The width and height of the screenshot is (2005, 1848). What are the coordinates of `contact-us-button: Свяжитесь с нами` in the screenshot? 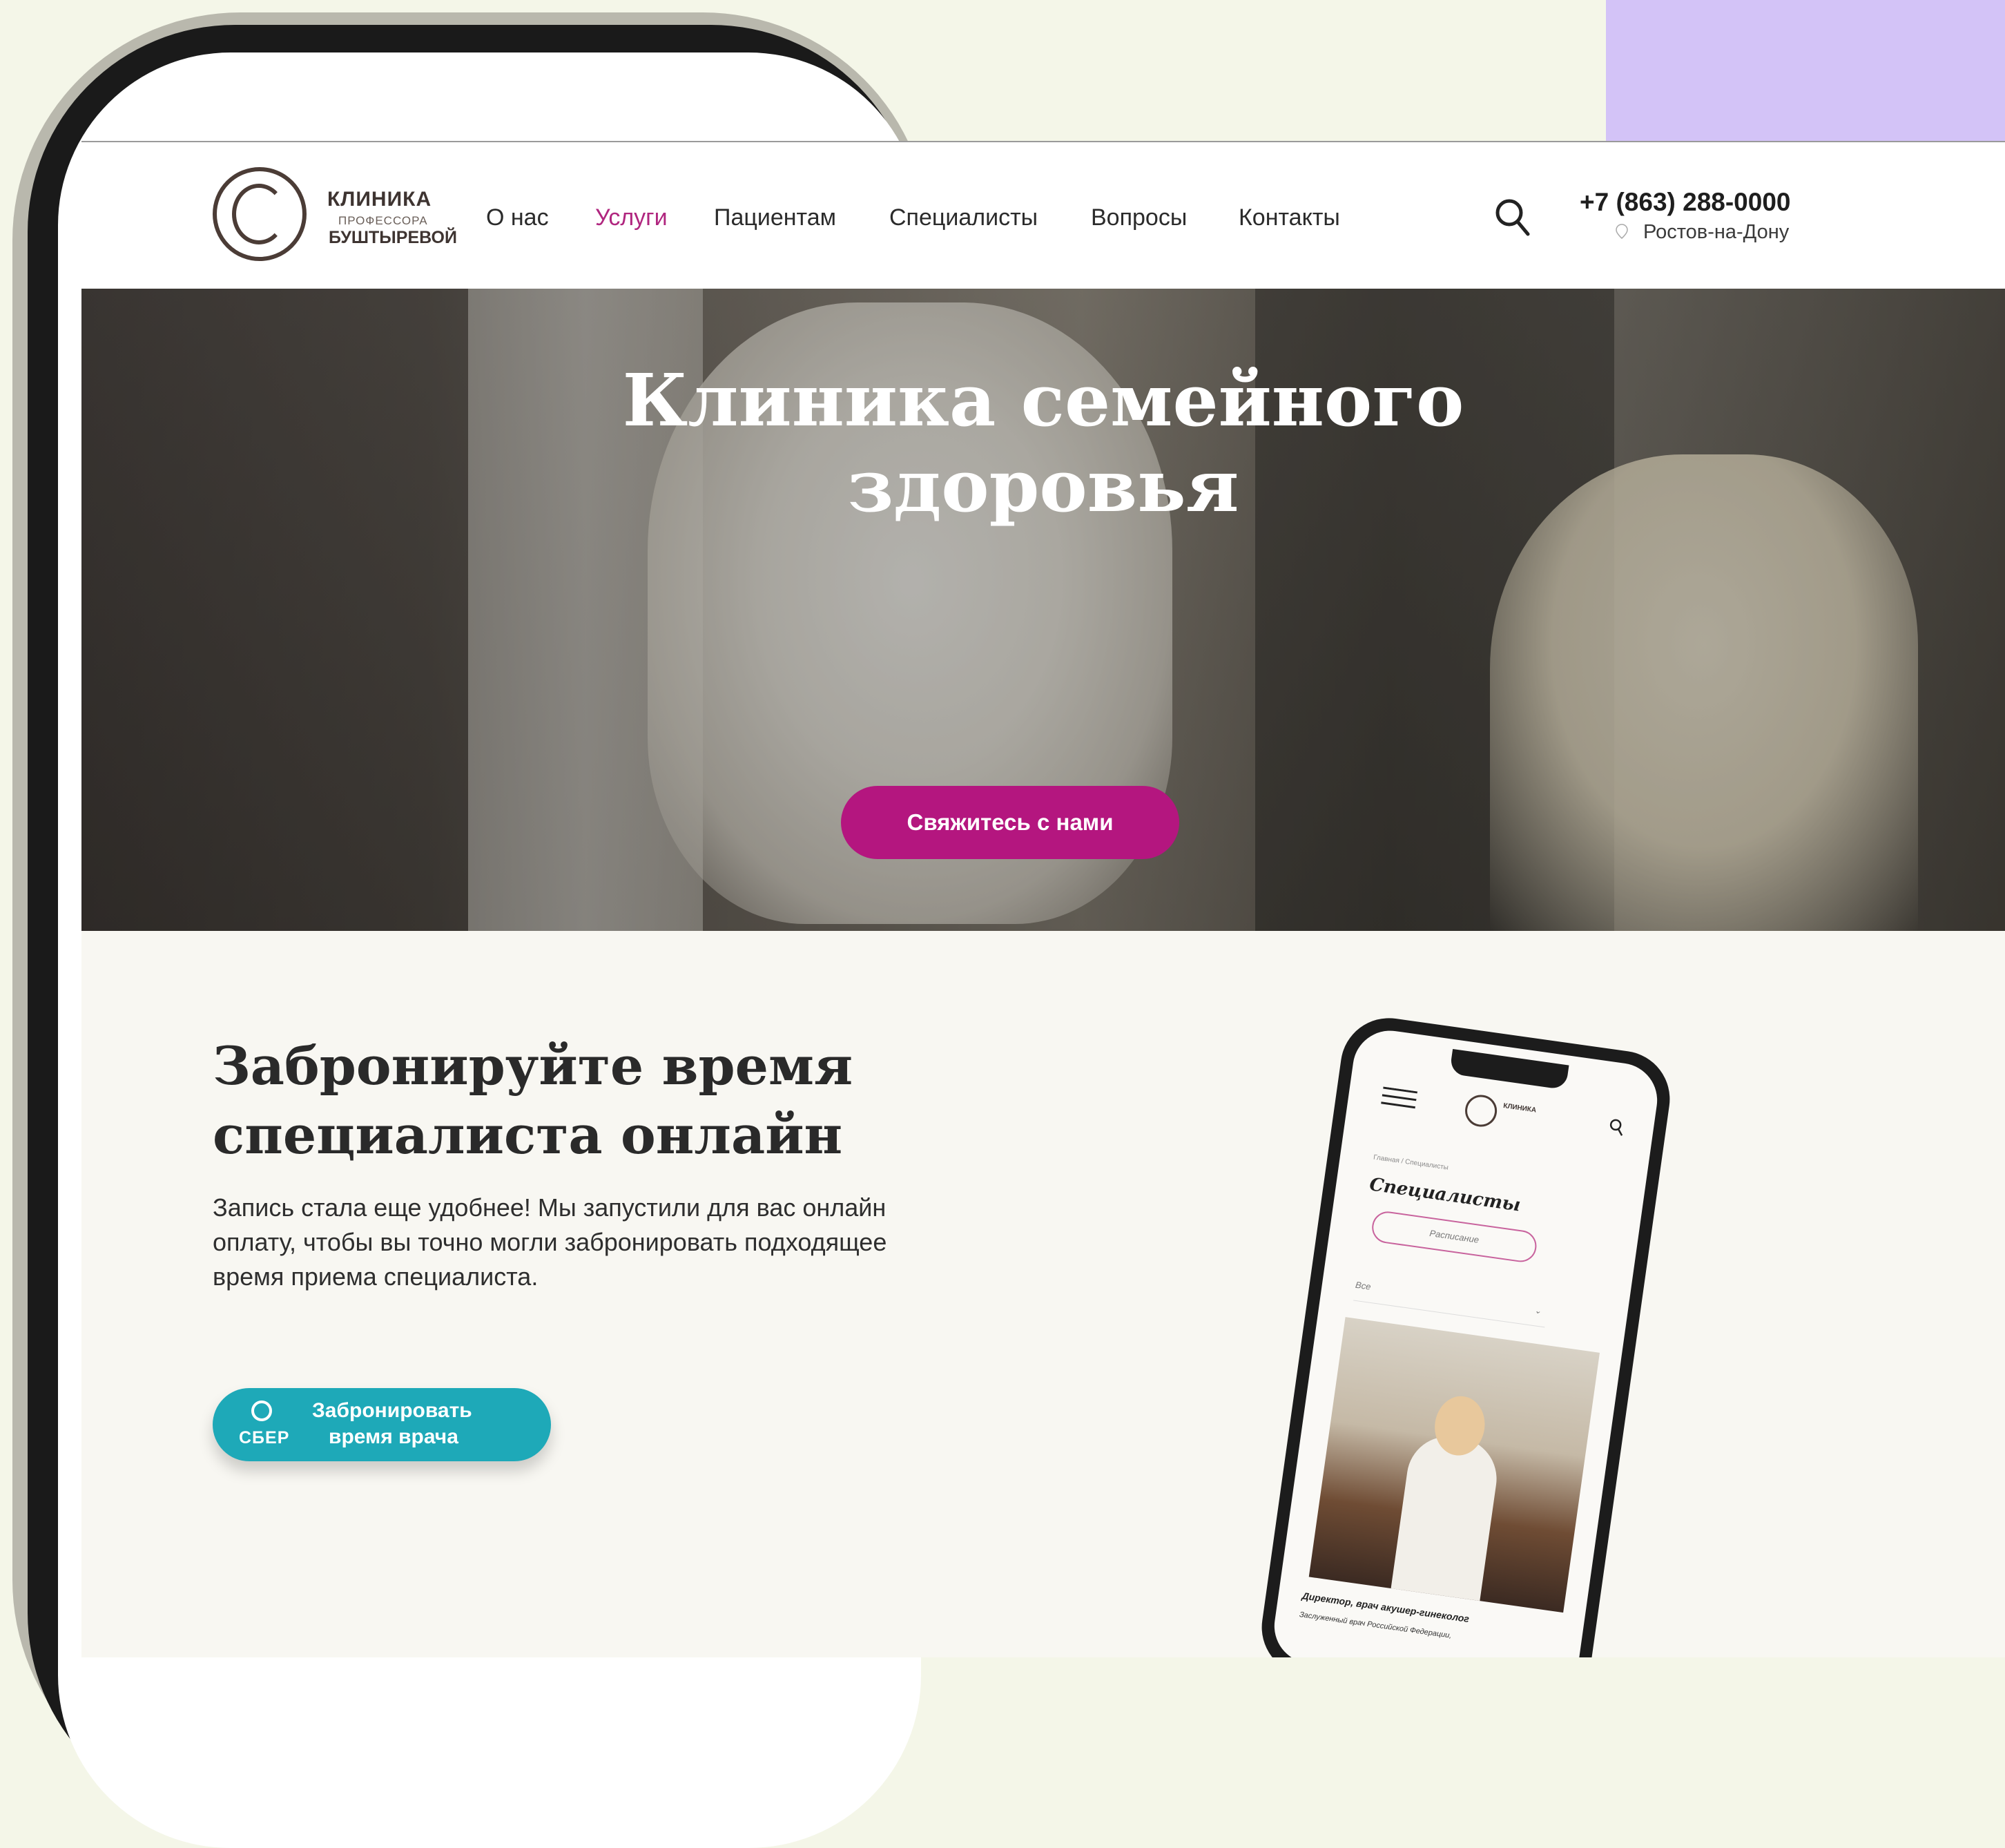 It's located at (1010, 822).